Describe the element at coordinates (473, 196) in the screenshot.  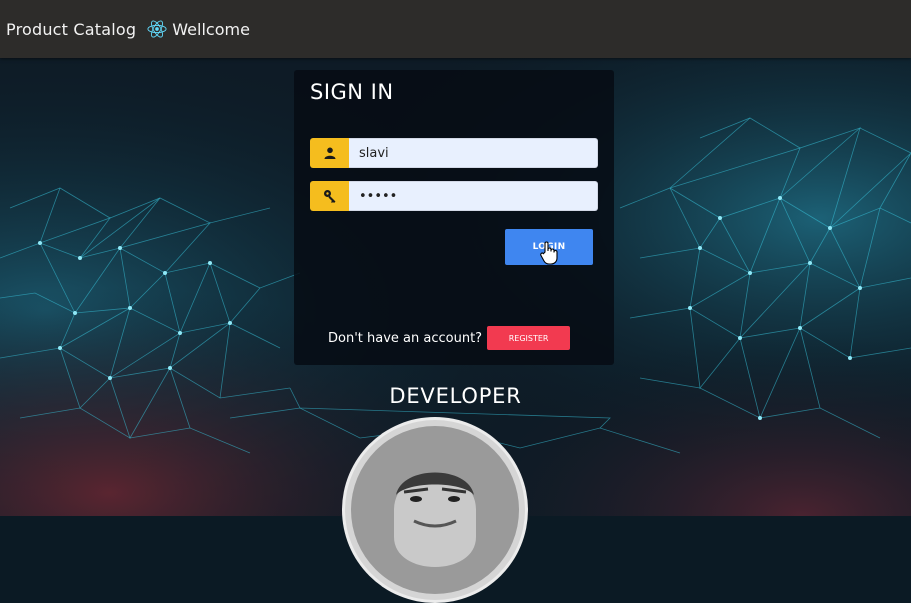
I see `password-input` at that location.